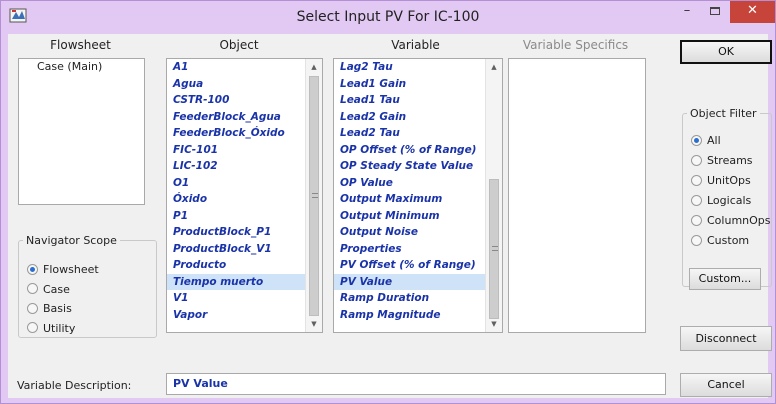 This screenshot has width=776, height=404. What do you see at coordinates (715, 12) in the screenshot?
I see `maximize-button` at bounding box center [715, 12].